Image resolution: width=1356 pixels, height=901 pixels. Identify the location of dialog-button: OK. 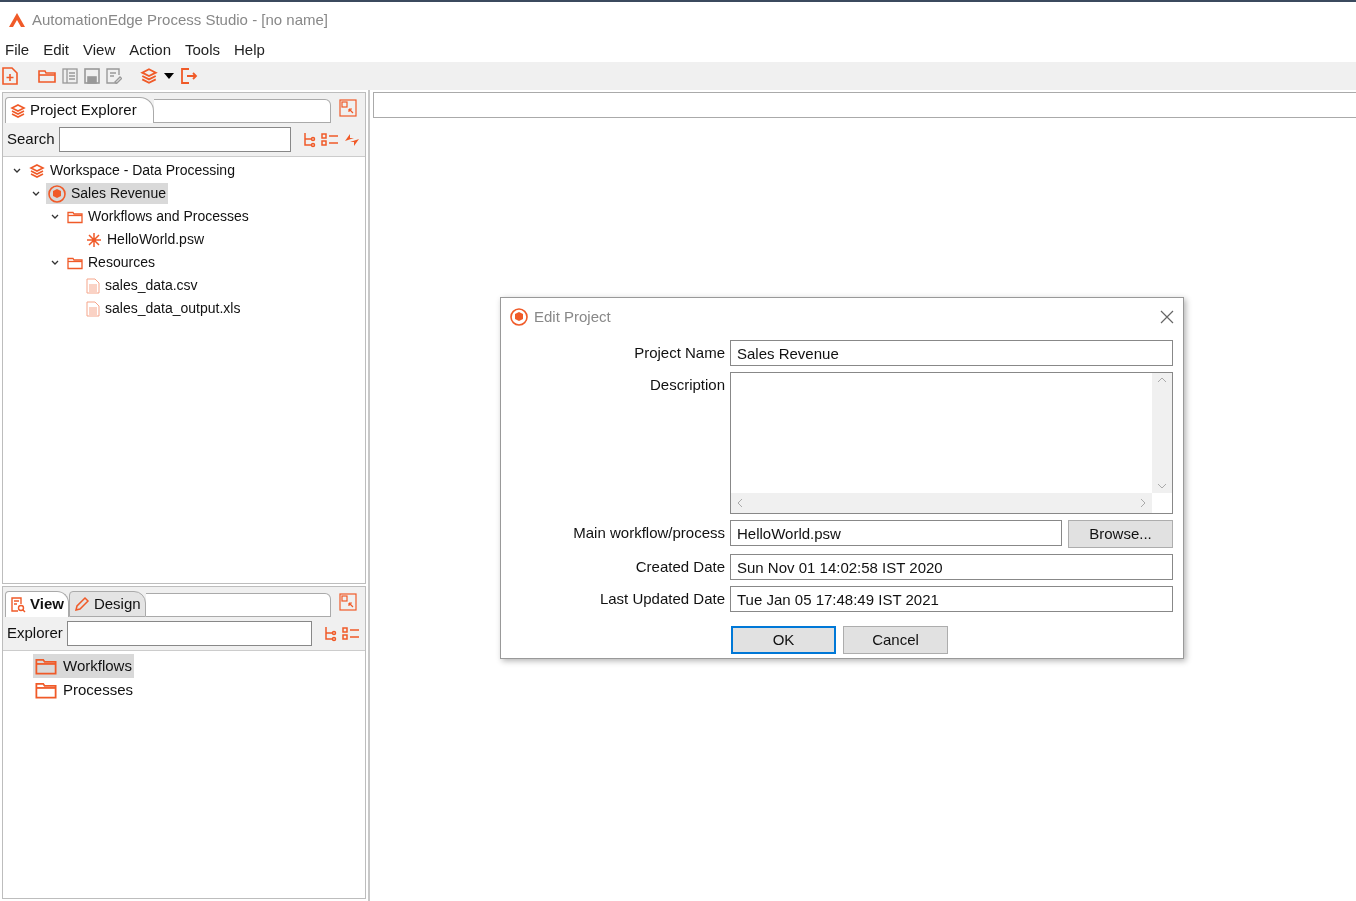
(783, 640).